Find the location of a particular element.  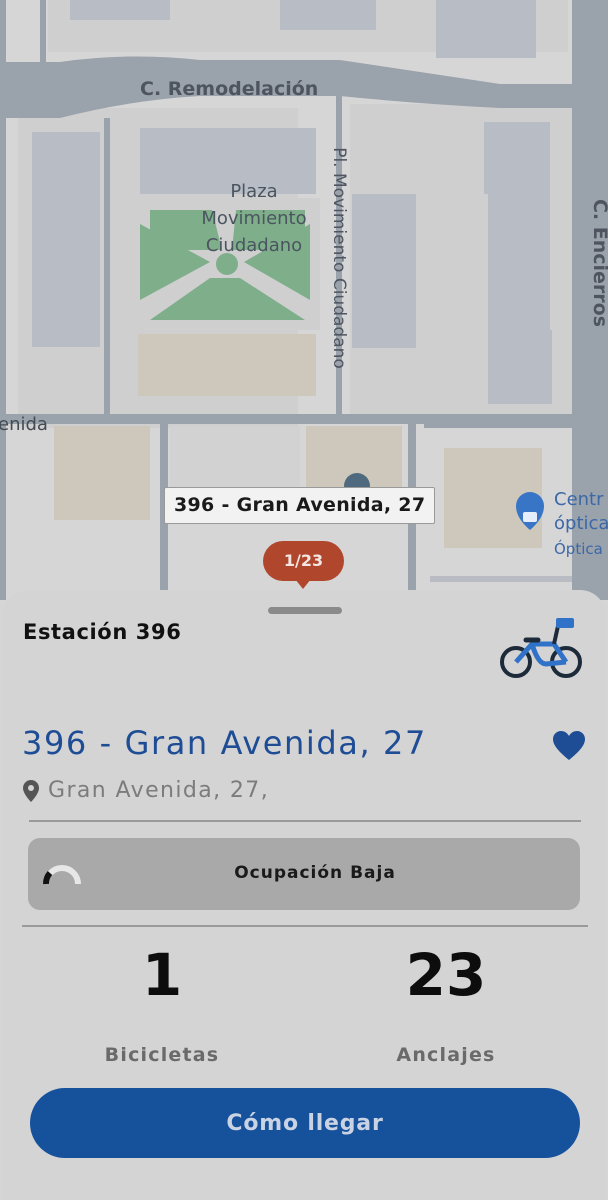

bike-icon is located at coordinates (541, 650).